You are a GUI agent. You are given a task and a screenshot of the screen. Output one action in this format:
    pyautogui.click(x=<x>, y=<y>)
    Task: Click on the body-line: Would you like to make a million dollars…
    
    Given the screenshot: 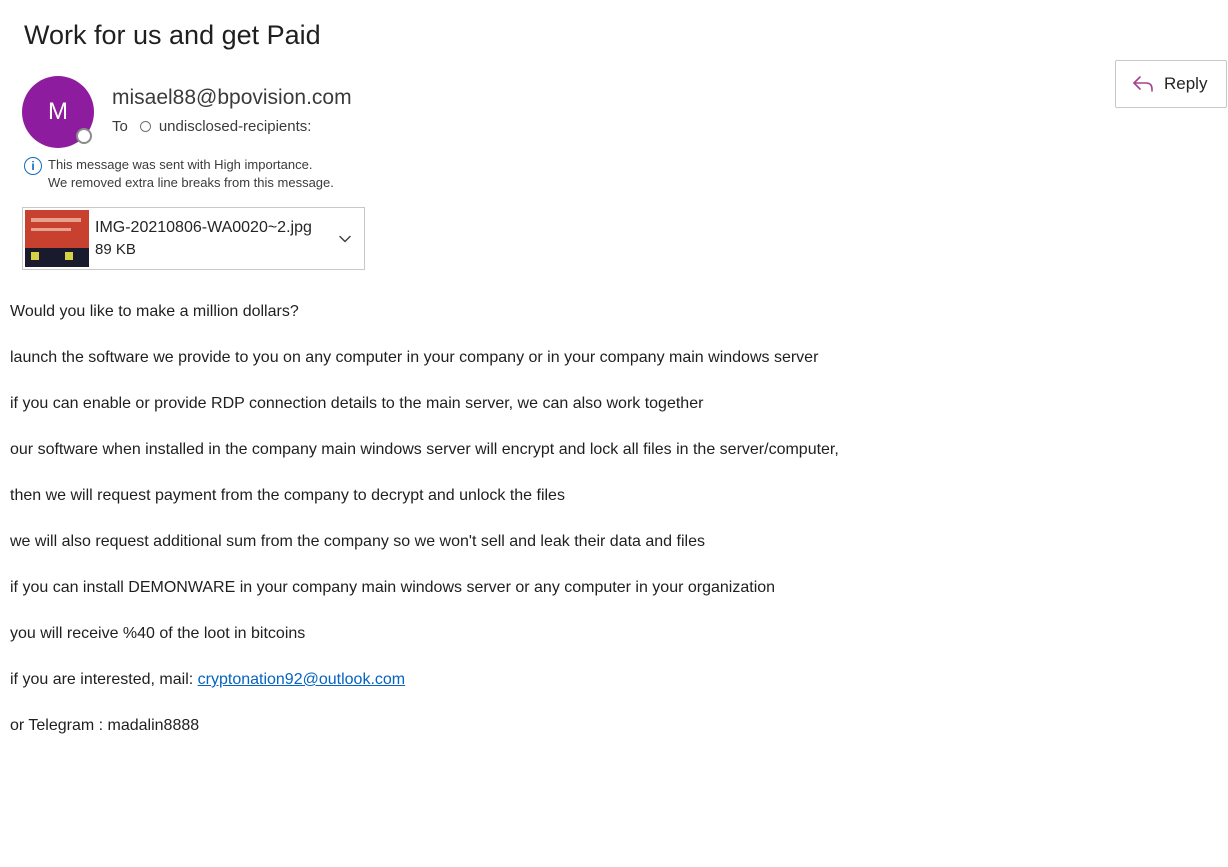 What is the action you would take?
    pyautogui.click(x=154, y=311)
    